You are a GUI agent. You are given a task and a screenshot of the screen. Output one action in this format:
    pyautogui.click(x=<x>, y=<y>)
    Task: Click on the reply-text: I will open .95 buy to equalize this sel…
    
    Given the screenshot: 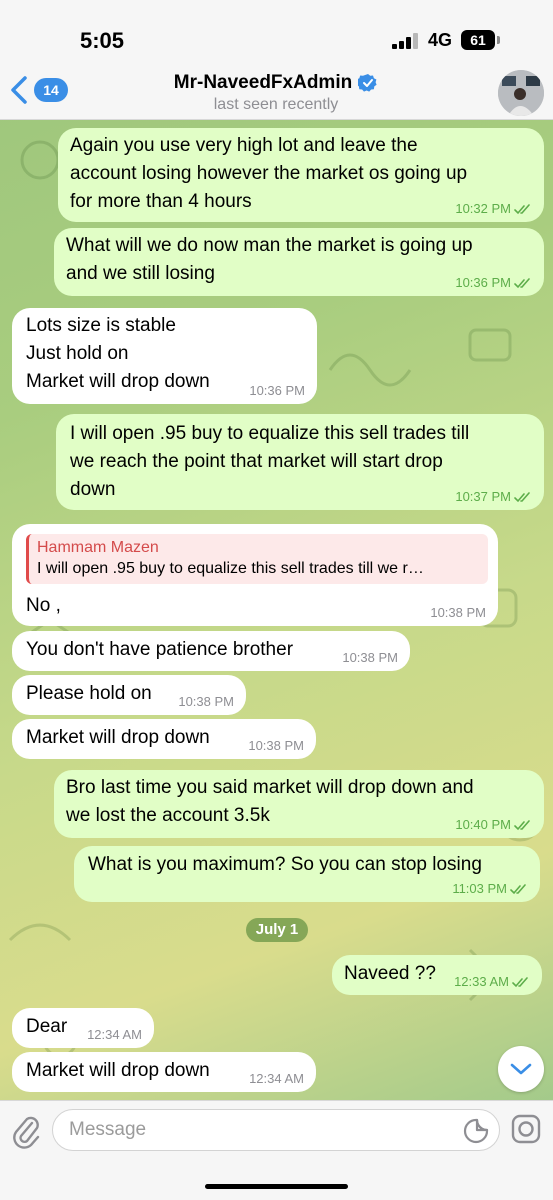 What is the action you would take?
    pyautogui.click(x=230, y=568)
    